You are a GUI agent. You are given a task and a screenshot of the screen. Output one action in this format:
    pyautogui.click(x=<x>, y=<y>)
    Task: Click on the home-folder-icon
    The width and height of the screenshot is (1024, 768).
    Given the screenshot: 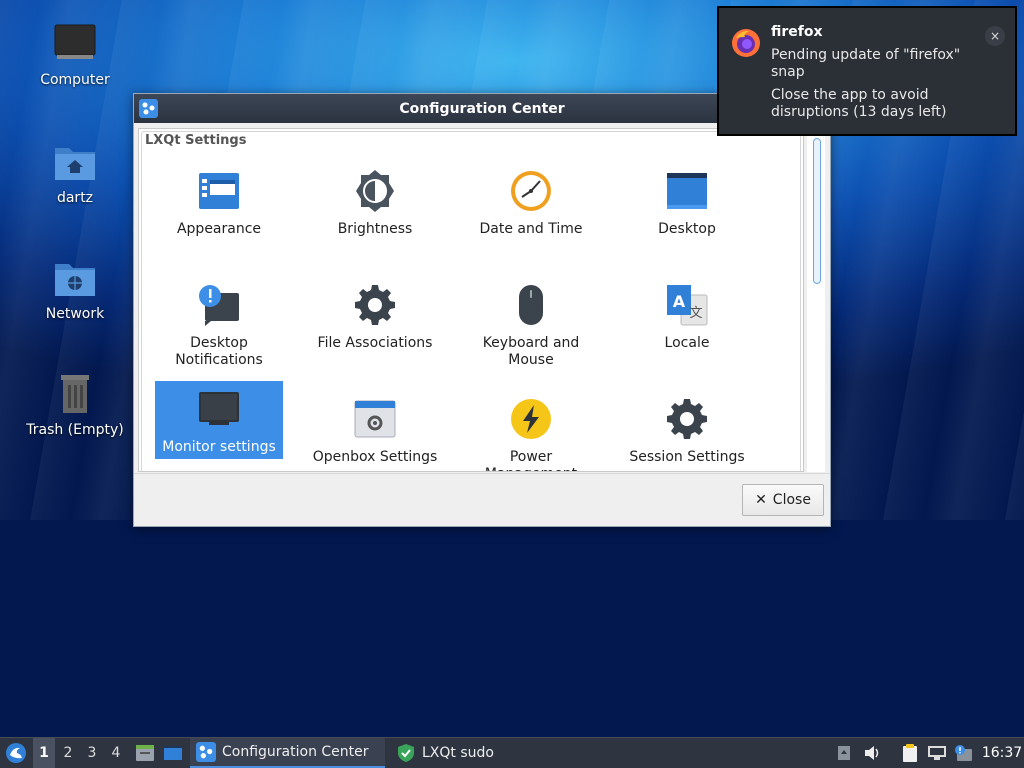 What is the action you would take?
    pyautogui.click(x=75, y=164)
    